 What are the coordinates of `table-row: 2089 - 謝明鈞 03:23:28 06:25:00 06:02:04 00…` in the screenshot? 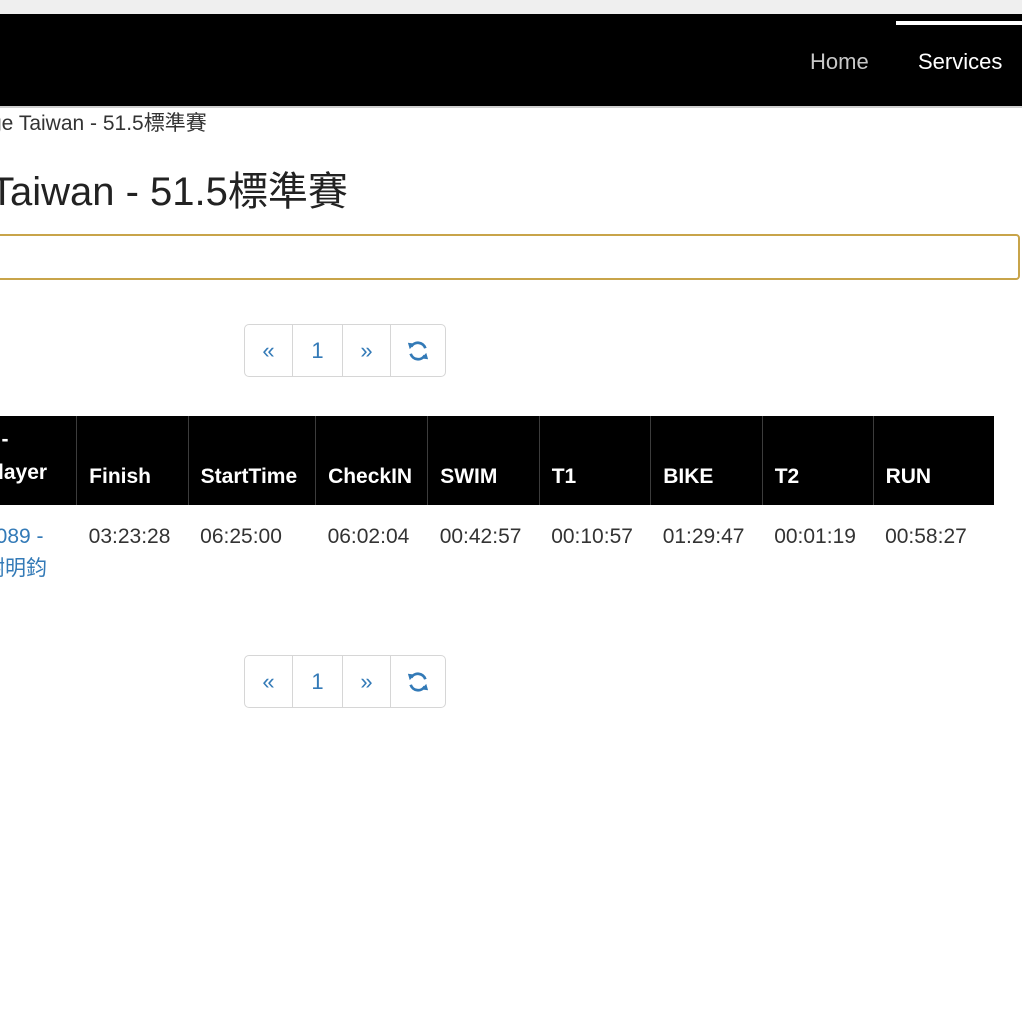 It's located at (497, 545).